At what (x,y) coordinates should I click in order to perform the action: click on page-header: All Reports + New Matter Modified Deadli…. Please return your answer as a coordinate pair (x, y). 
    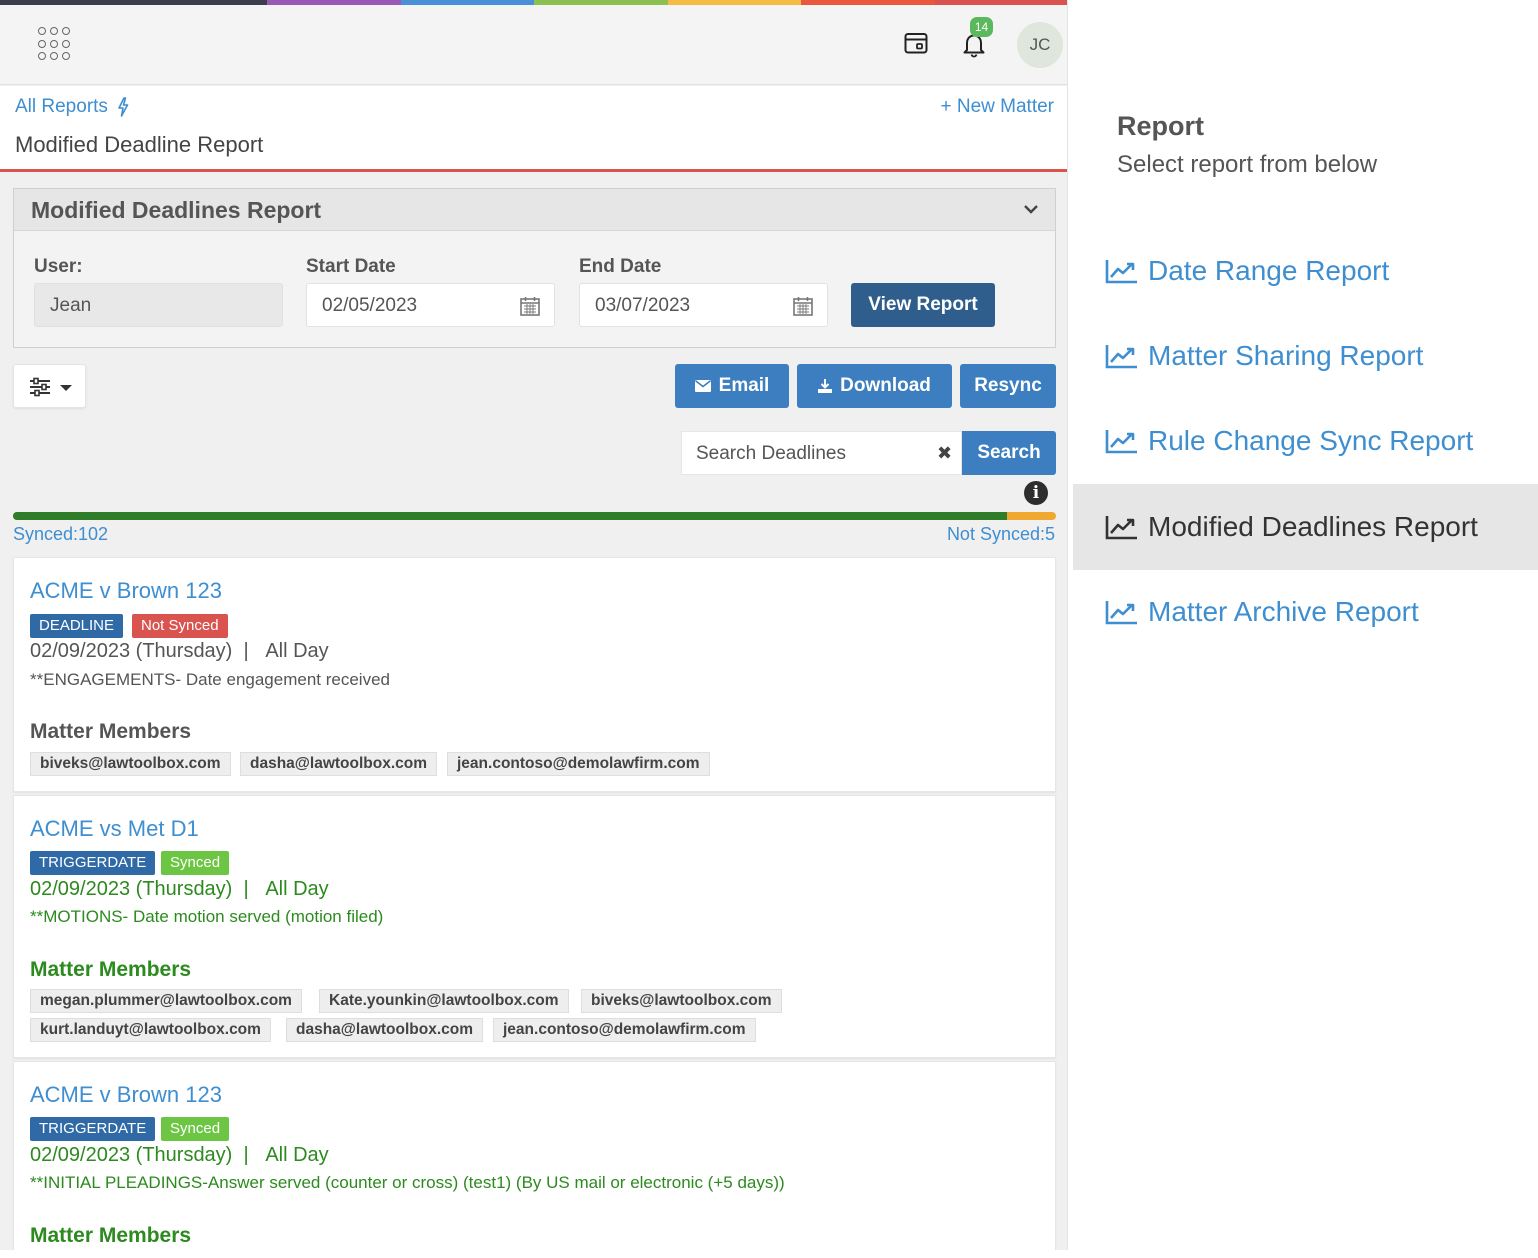
    Looking at the image, I should click on (533, 129).